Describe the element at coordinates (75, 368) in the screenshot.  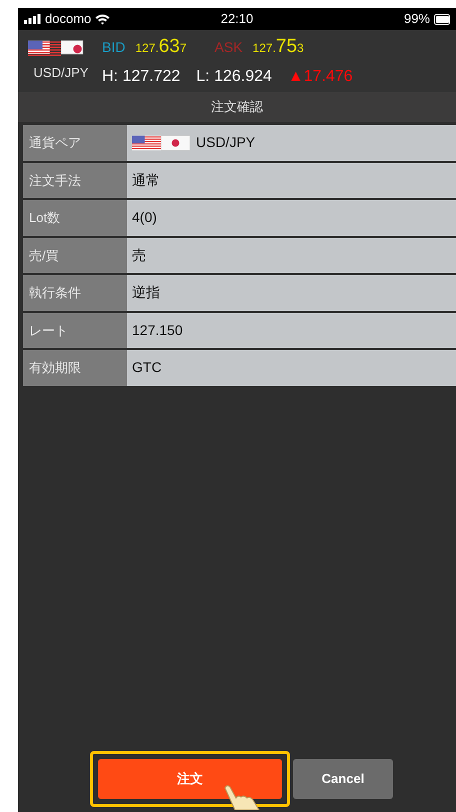
I see `field-label: 有効期限` at that location.